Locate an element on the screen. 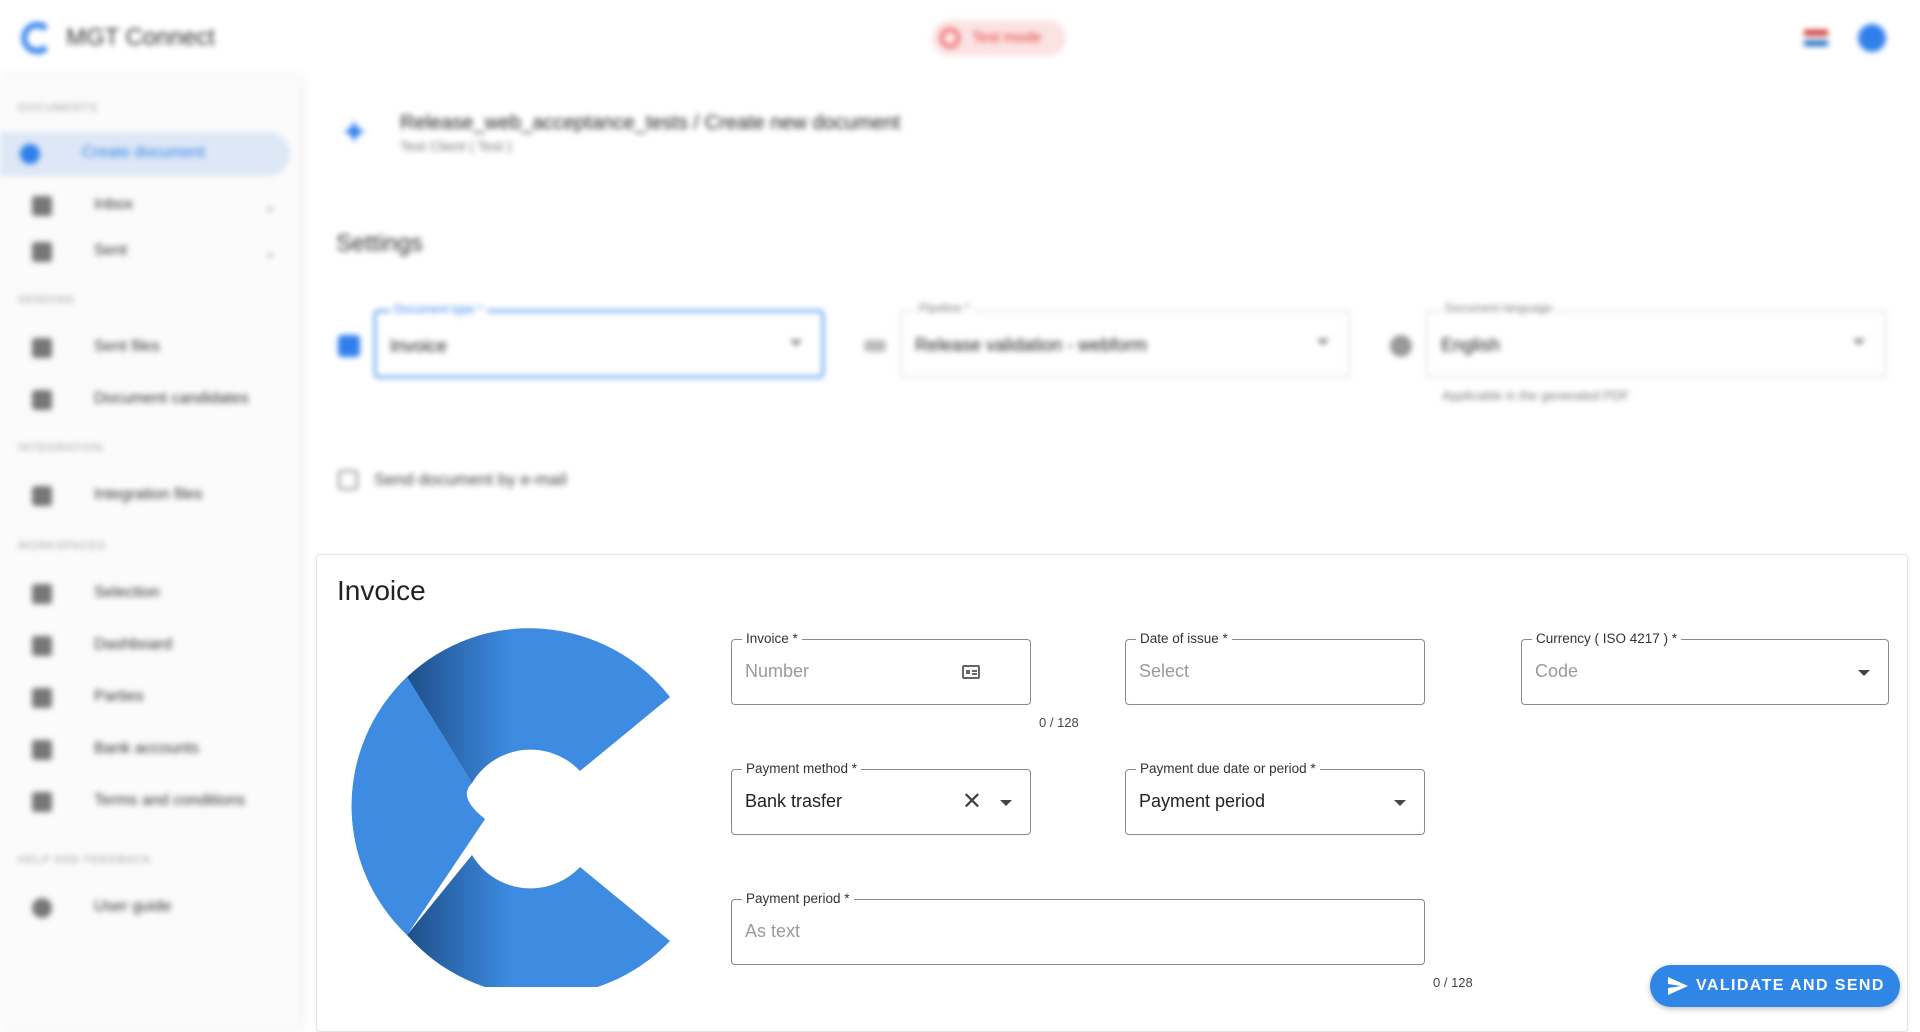 Image resolution: width=1920 pixels, height=1032 pixels. user-avatar is located at coordinates (1872, 38).